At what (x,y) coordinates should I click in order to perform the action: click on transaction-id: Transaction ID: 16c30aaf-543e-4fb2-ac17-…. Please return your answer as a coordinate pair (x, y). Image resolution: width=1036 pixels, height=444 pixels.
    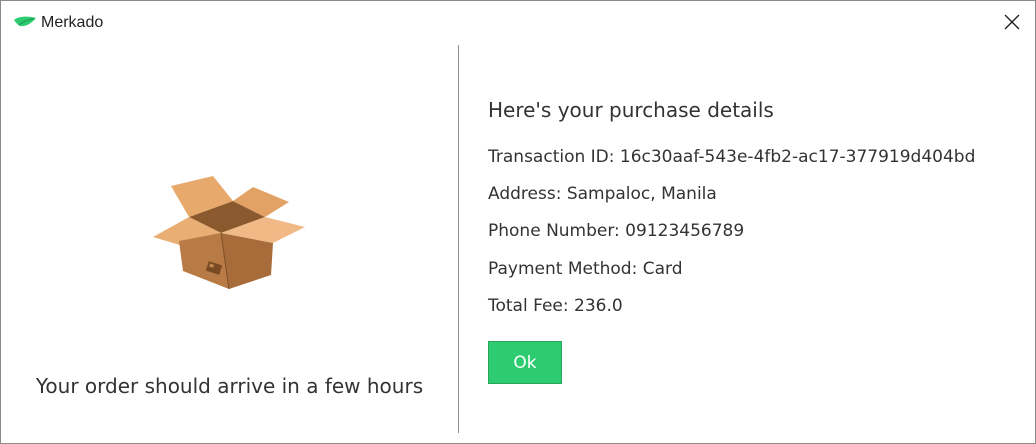
    Looking at the image, I should click on (732, 157).